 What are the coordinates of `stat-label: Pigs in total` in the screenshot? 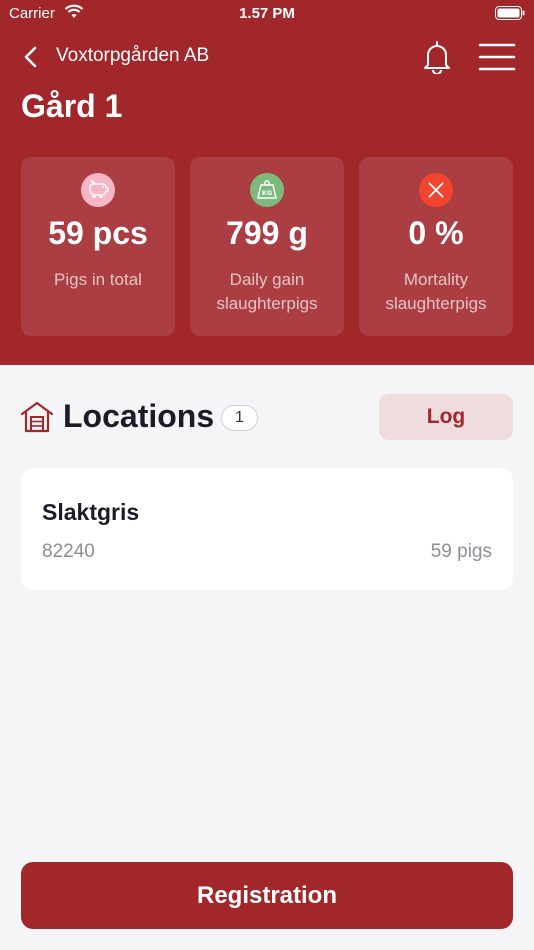 It's located at (98, 279).